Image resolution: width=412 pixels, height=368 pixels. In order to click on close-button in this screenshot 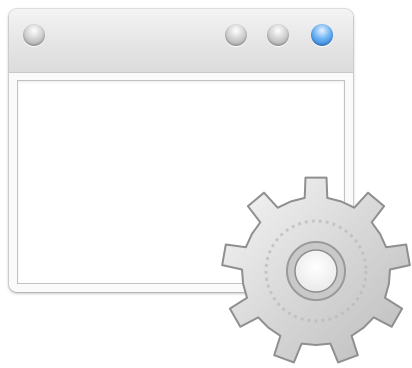, I will do `click(34, 35)`.